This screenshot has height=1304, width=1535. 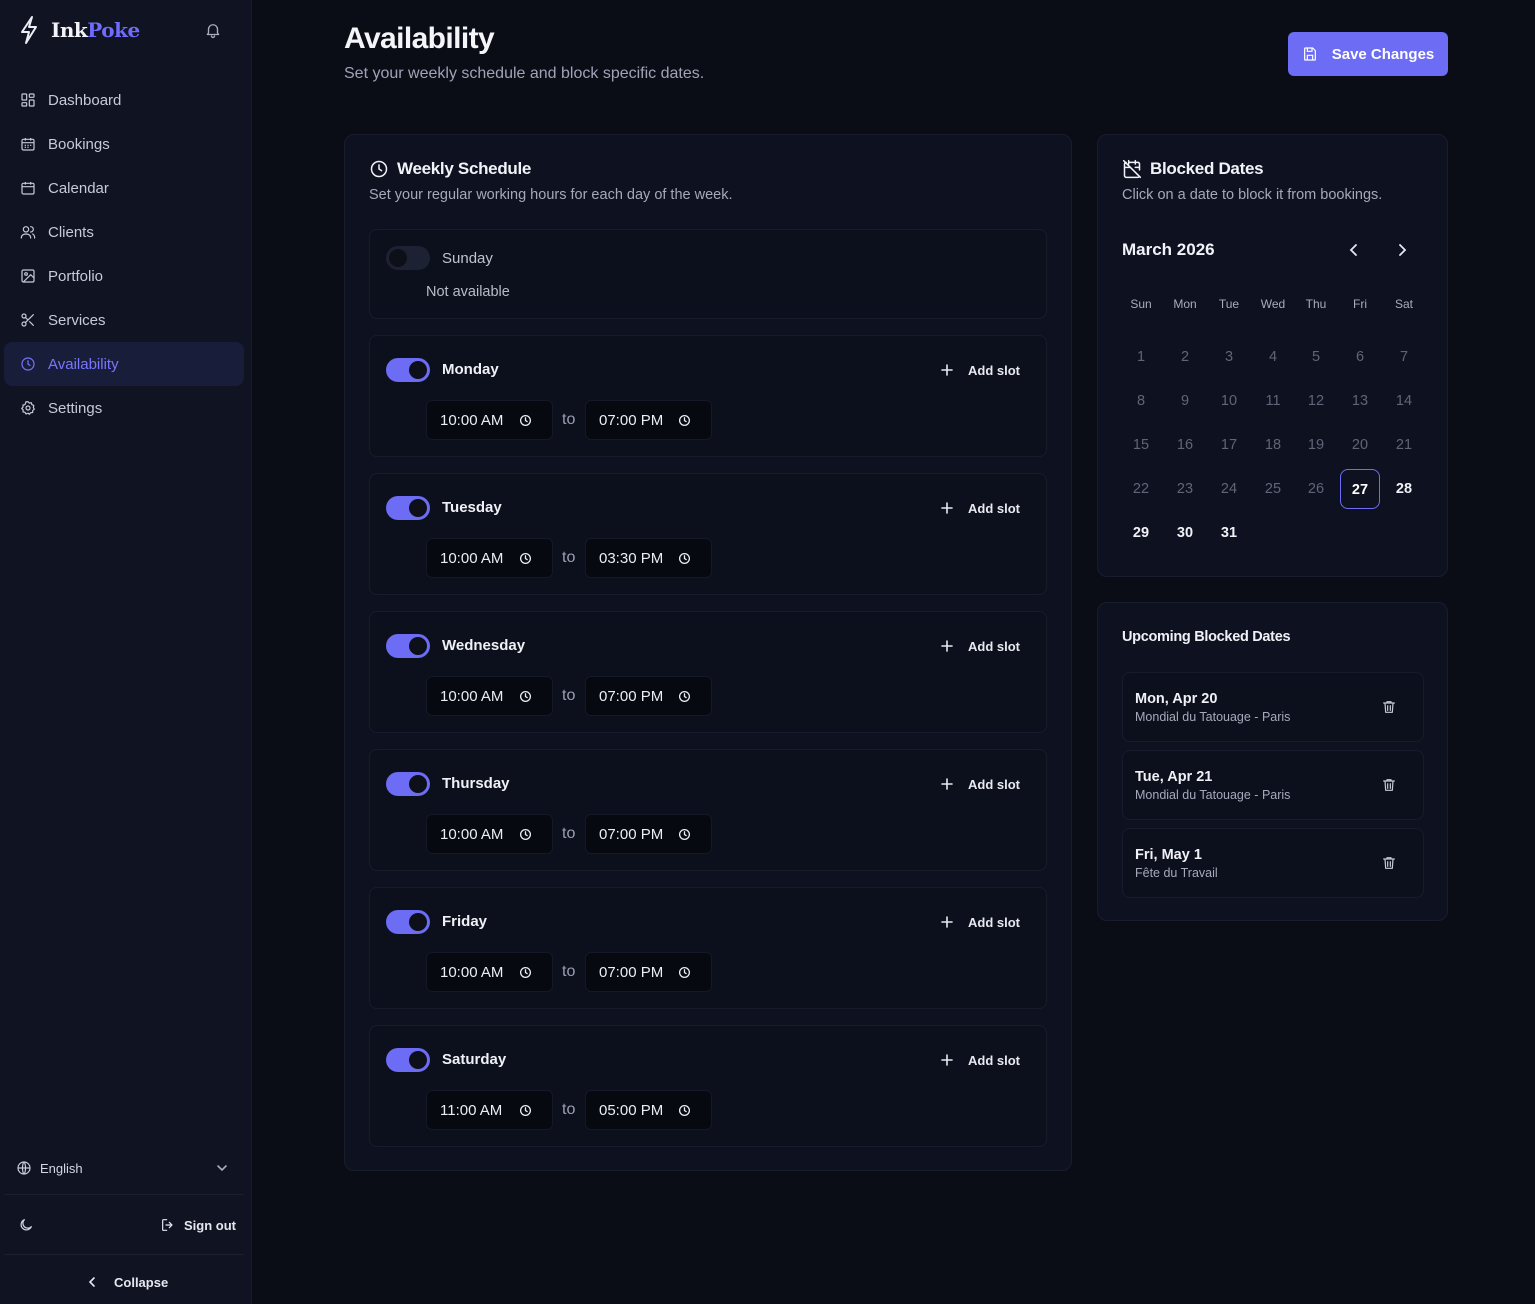 What do you see at coordinates (198, 1225) in the screenshot?
I see `sign-out-button: Sign out` at bounding box center [198, 1225].